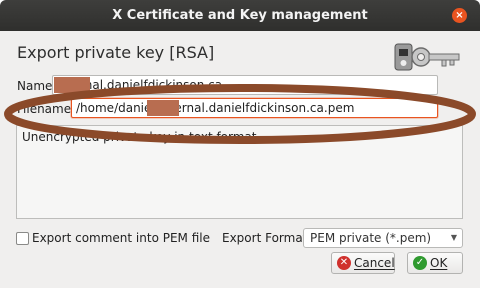 The height and width of the screenshot is (288, 480). I want to click on ok-button-label: OK, so click(439, 263).